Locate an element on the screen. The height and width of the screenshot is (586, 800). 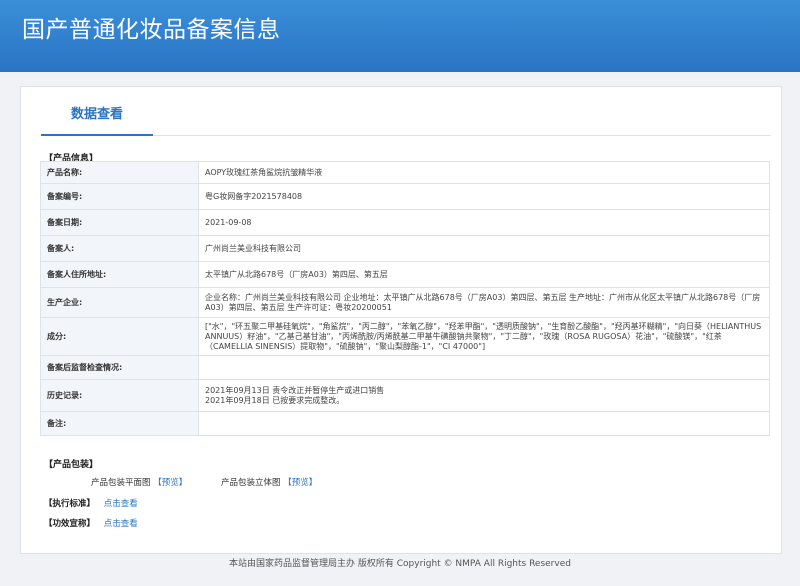
table-row: 备案人: 广州尚兰美业科技有限公司 is located at coordinates (405, 248).